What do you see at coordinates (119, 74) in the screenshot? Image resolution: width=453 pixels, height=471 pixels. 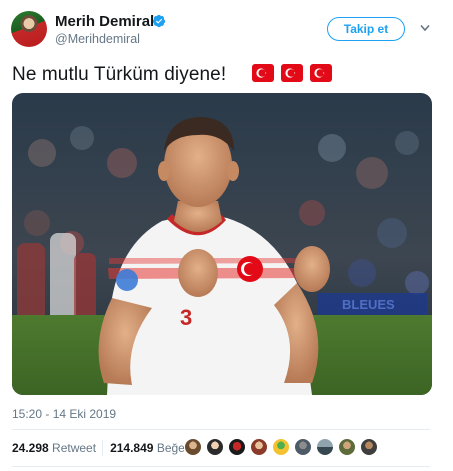 I see `tweet-text: Ne mutlu Türküm diyene!` at bounding box center [119, 74].